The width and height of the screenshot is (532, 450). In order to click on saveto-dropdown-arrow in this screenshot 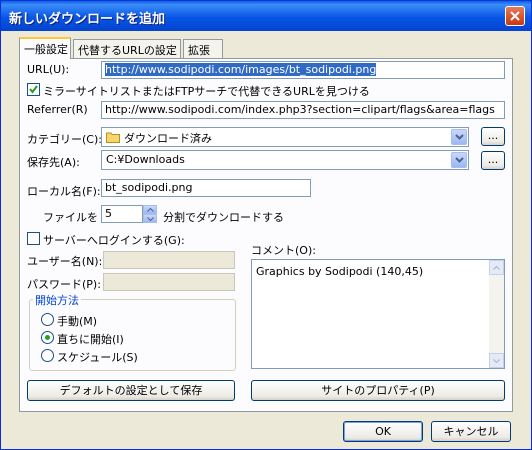, I will do `click(459, 160)`.